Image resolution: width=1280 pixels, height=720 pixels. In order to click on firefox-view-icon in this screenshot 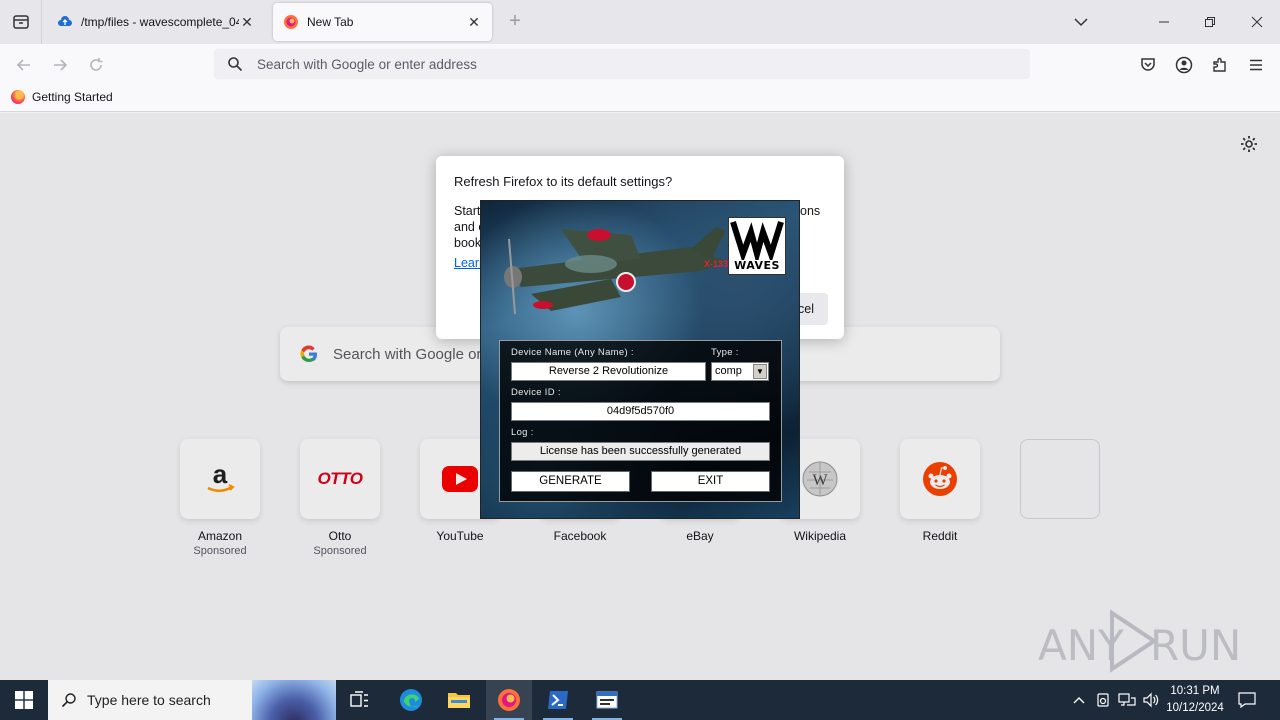, I will do `click(20, 22)`.